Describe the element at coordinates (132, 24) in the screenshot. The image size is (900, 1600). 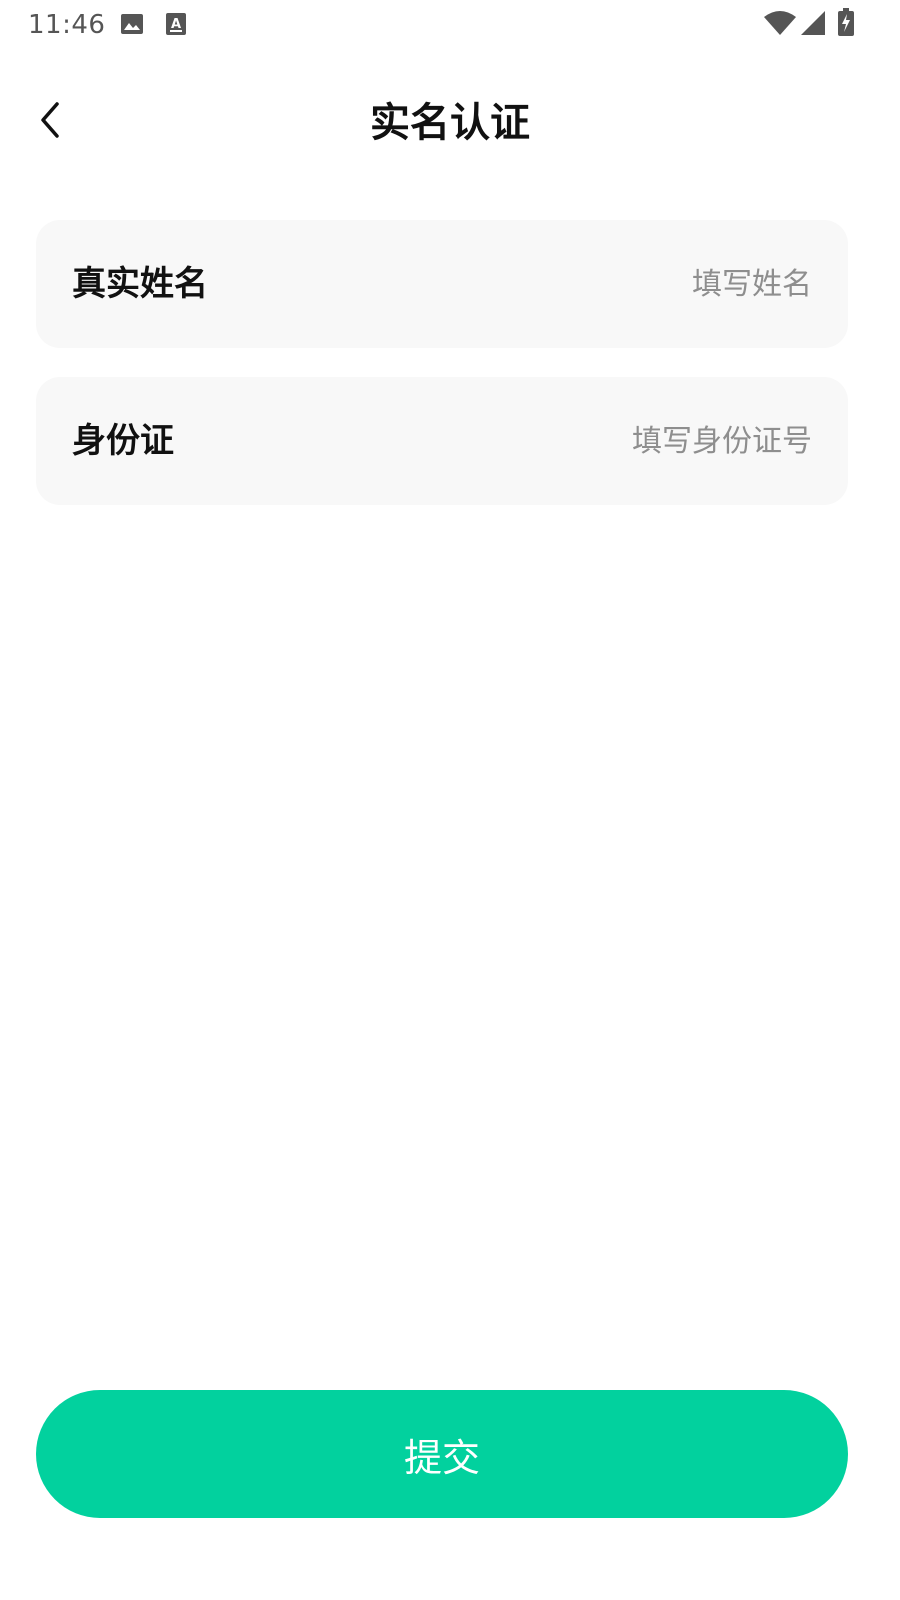
I see `image-icon` at that location.